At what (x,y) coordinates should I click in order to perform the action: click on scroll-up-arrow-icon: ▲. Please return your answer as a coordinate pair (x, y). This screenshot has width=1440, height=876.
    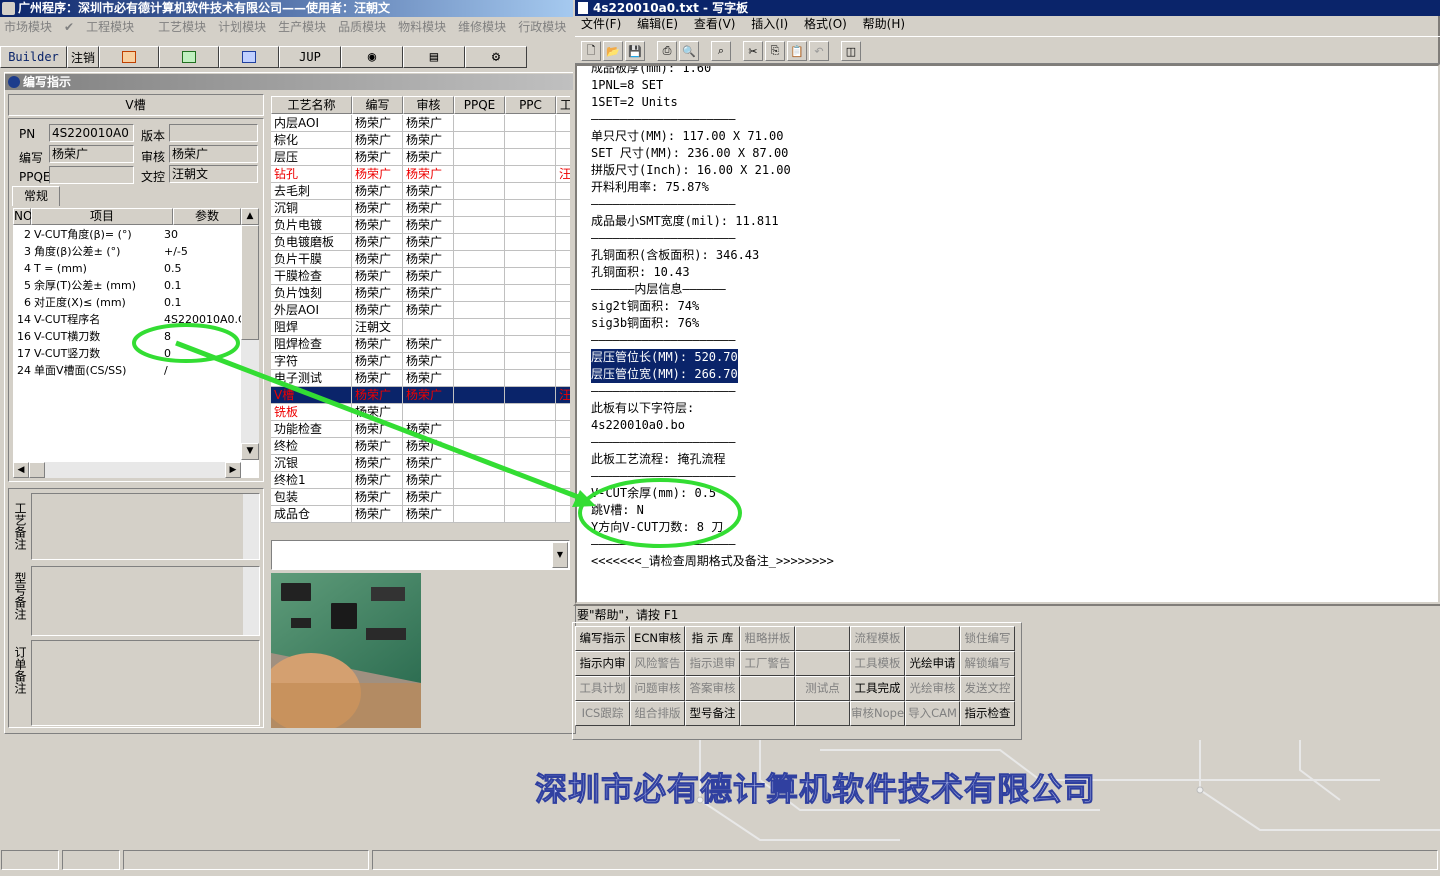
    Looking at the image, I should click on (250, 216).